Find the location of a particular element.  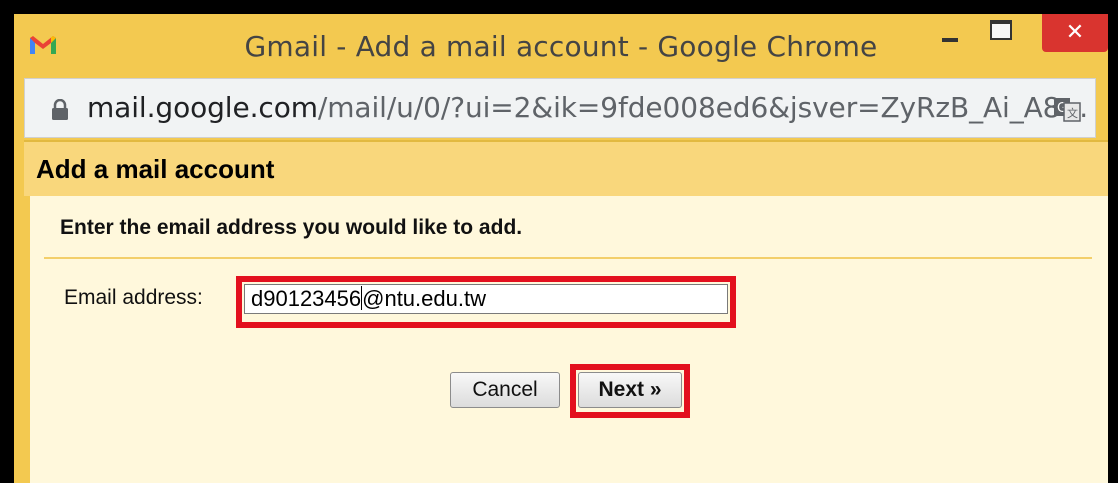

email-value-before-caret: d90123456 is located at coordinates (306, 298).